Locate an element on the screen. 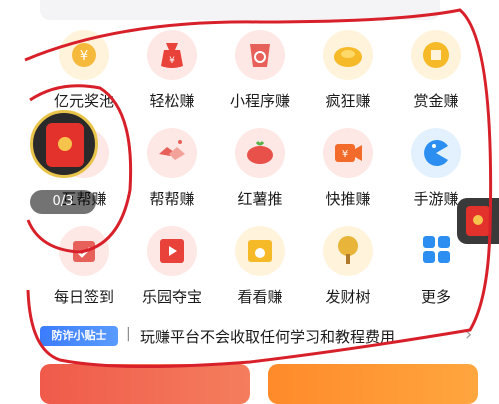 This screenshot has height=404, width=499. video-yuan-icon: ¥ is located at coordinates (348, 153).